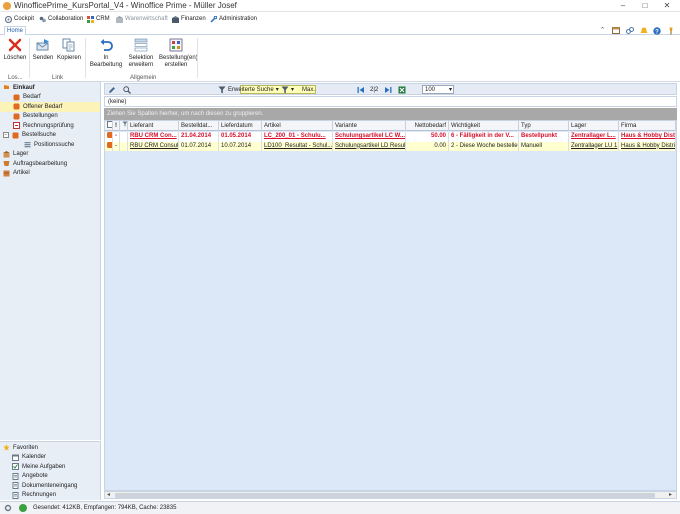 The height and width of the screenshot is (514, 680). What do you see at coordinates (50, 126) in the screenshot?
I see `nav-item-rechnungspruefung: Rechnungsprüfung` at bounding box center [50, 126].